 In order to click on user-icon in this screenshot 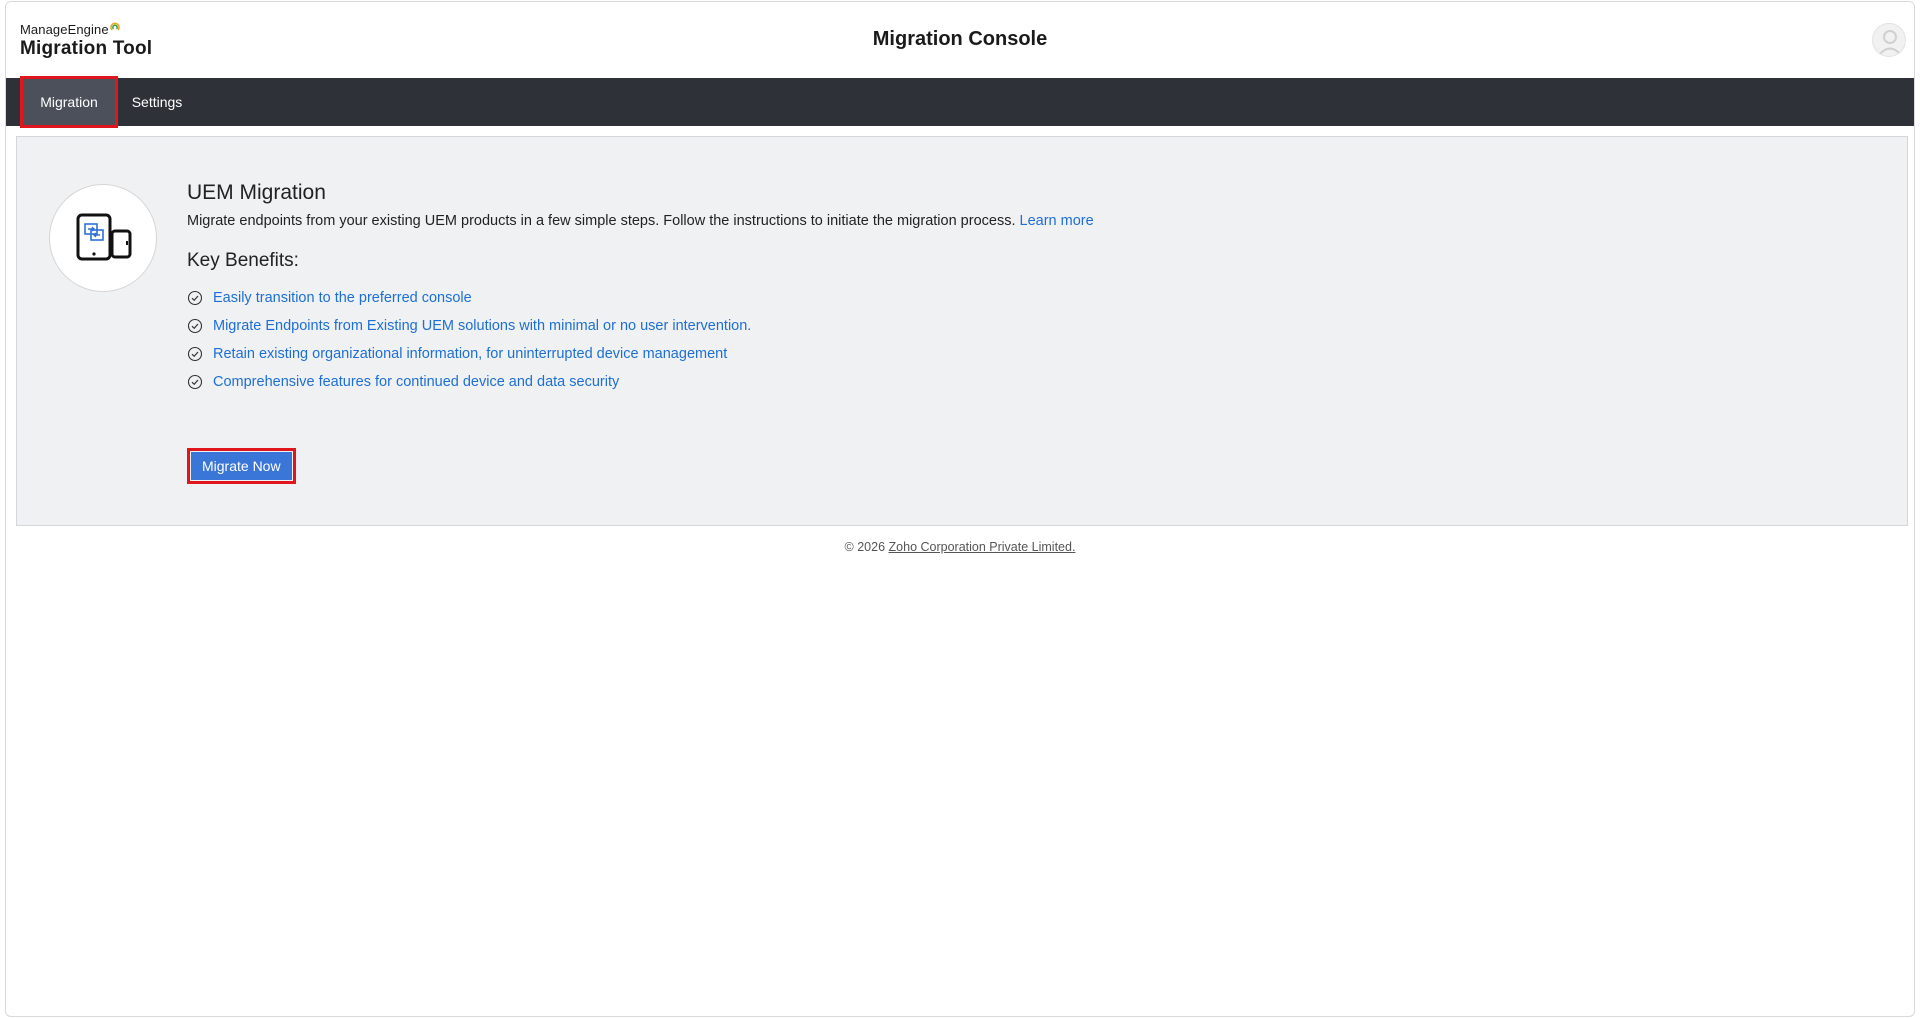, I will do `click(1890, 43)`.